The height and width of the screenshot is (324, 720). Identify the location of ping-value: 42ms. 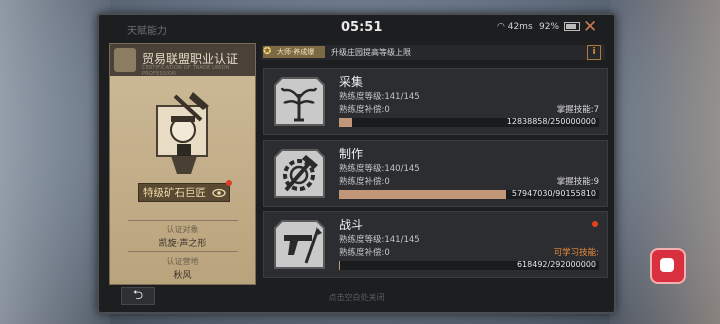
(520, 27).